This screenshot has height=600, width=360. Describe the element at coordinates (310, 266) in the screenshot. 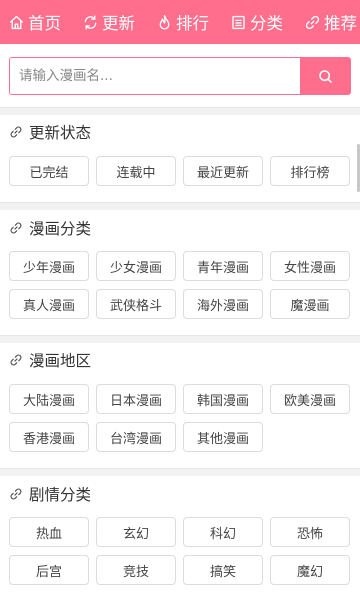

I see `tag-item: 女性漫画` at that location.